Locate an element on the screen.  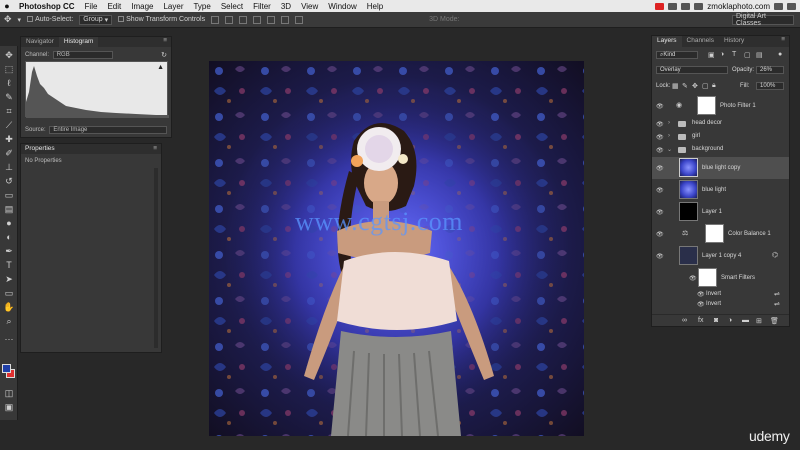
notification-icon is located at coordinates (791, 6).